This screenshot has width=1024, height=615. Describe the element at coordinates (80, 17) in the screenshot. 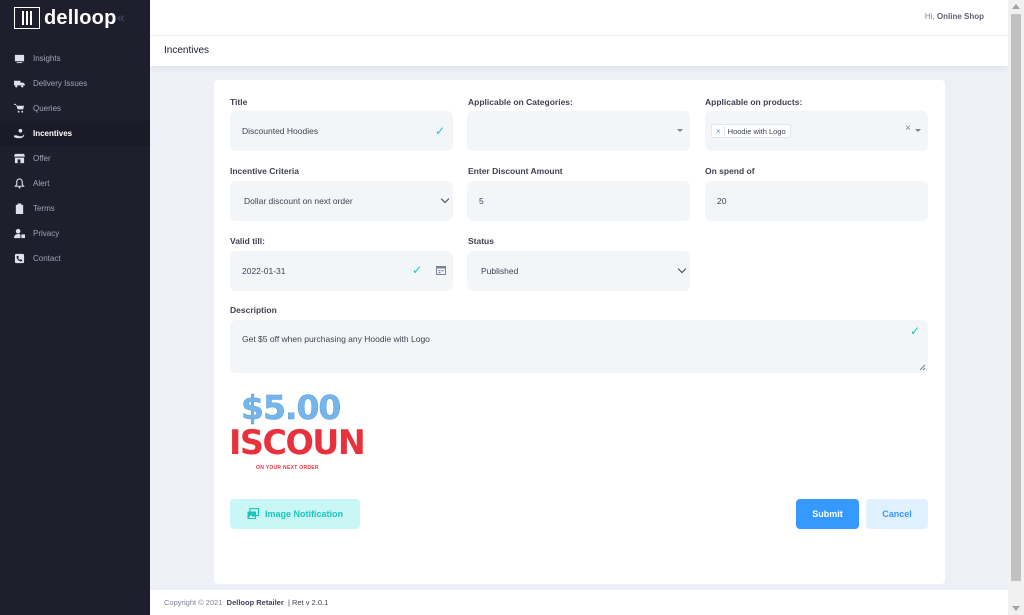

I see `logo-text: delloop` at that location.